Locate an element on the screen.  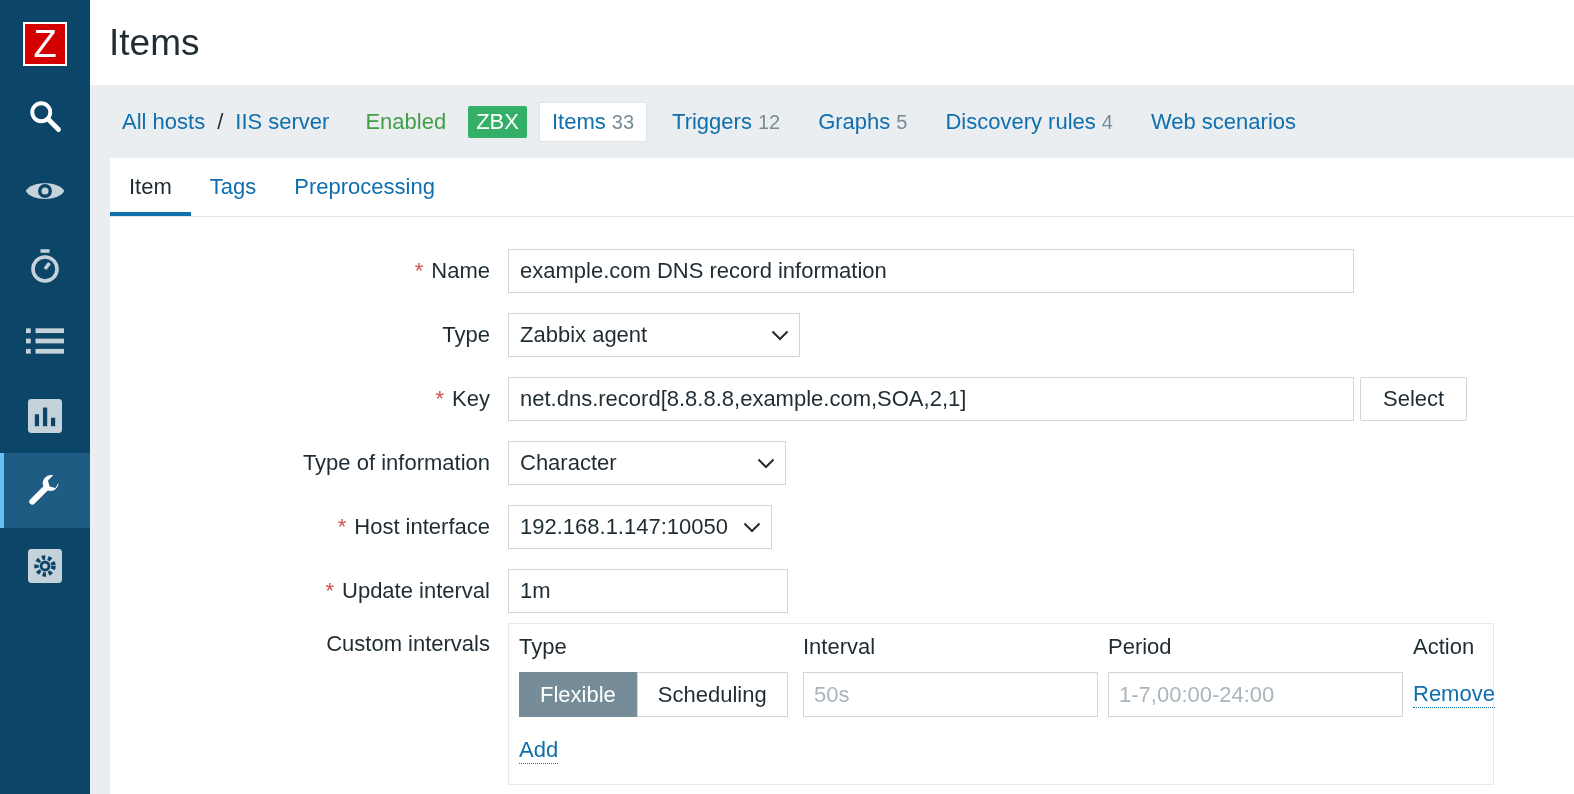
field-label: Key is located at coordinates (471, 398).